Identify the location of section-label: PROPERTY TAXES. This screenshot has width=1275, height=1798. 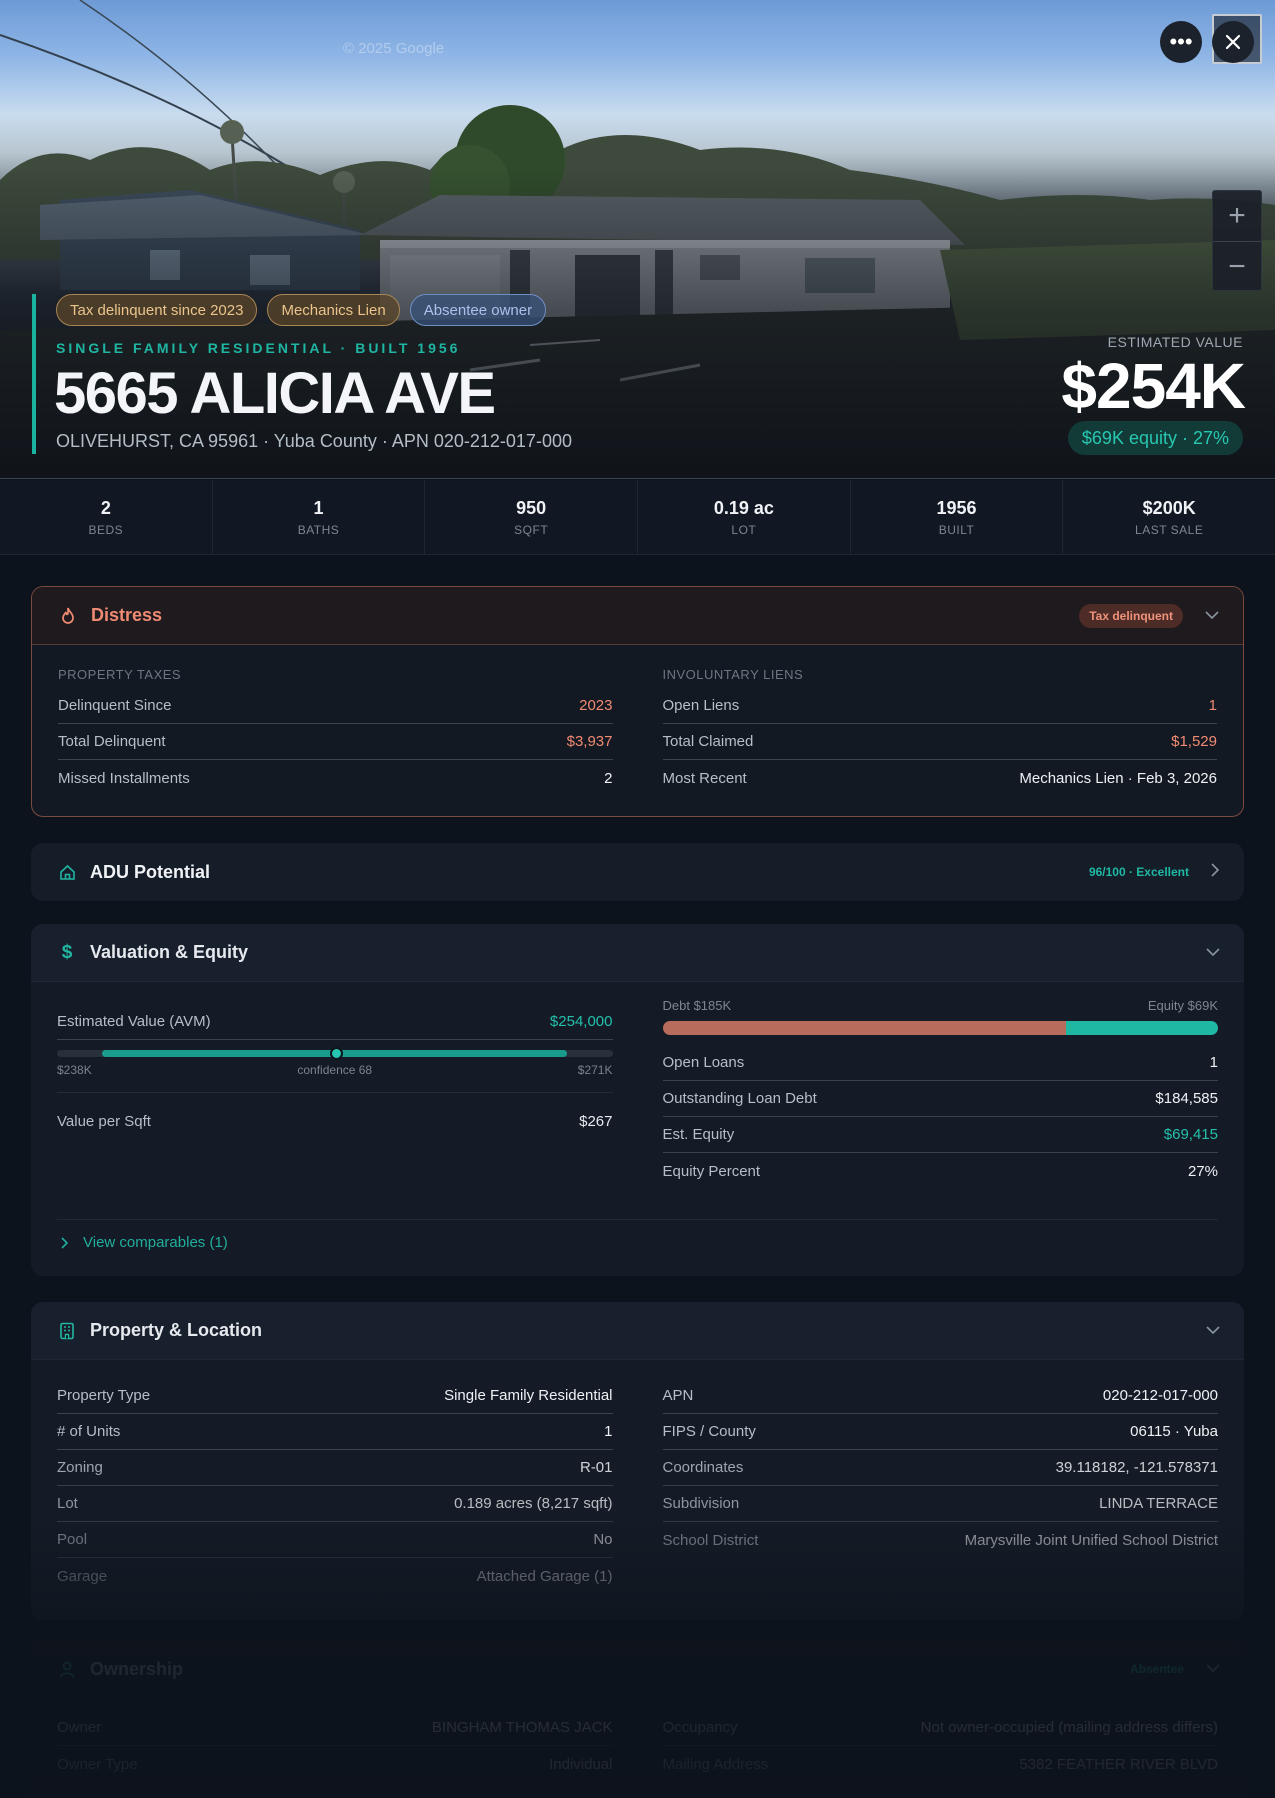
(120, 674).